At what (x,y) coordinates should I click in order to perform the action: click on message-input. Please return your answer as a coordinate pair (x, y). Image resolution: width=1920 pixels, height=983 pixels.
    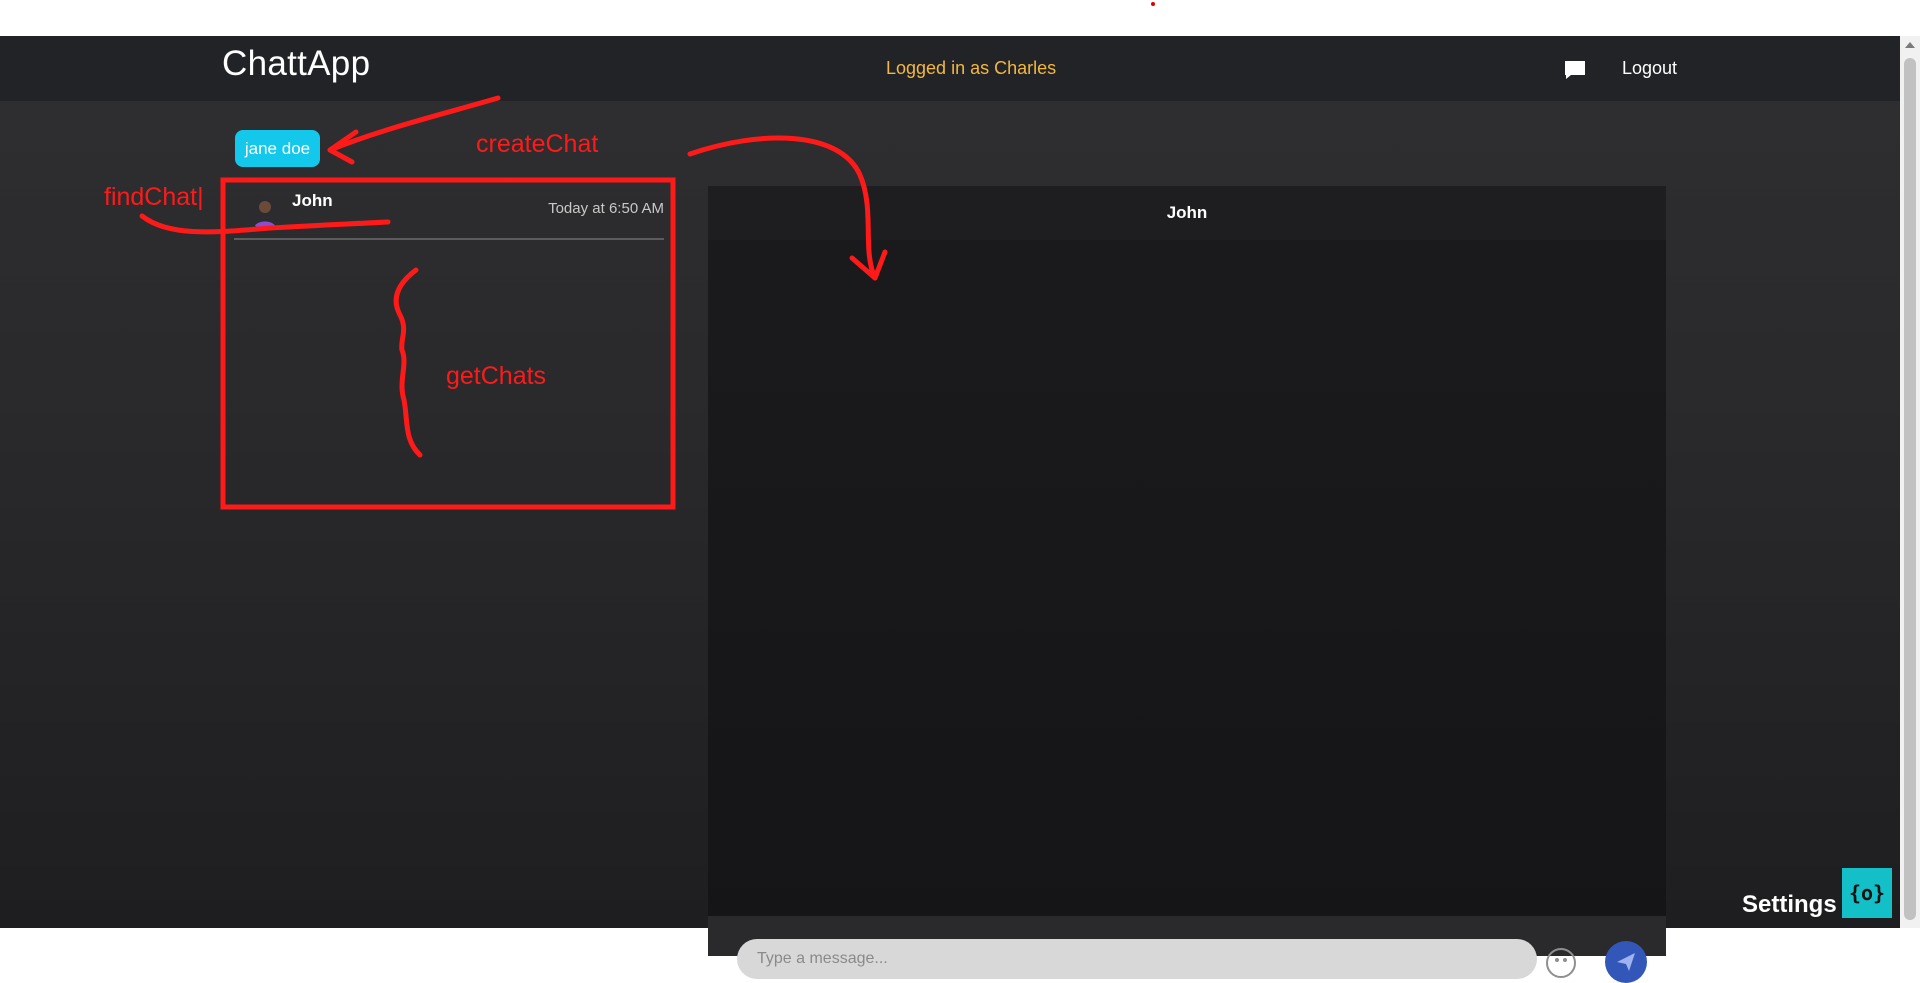
    Looking at the image, I should click on (1137, 959).